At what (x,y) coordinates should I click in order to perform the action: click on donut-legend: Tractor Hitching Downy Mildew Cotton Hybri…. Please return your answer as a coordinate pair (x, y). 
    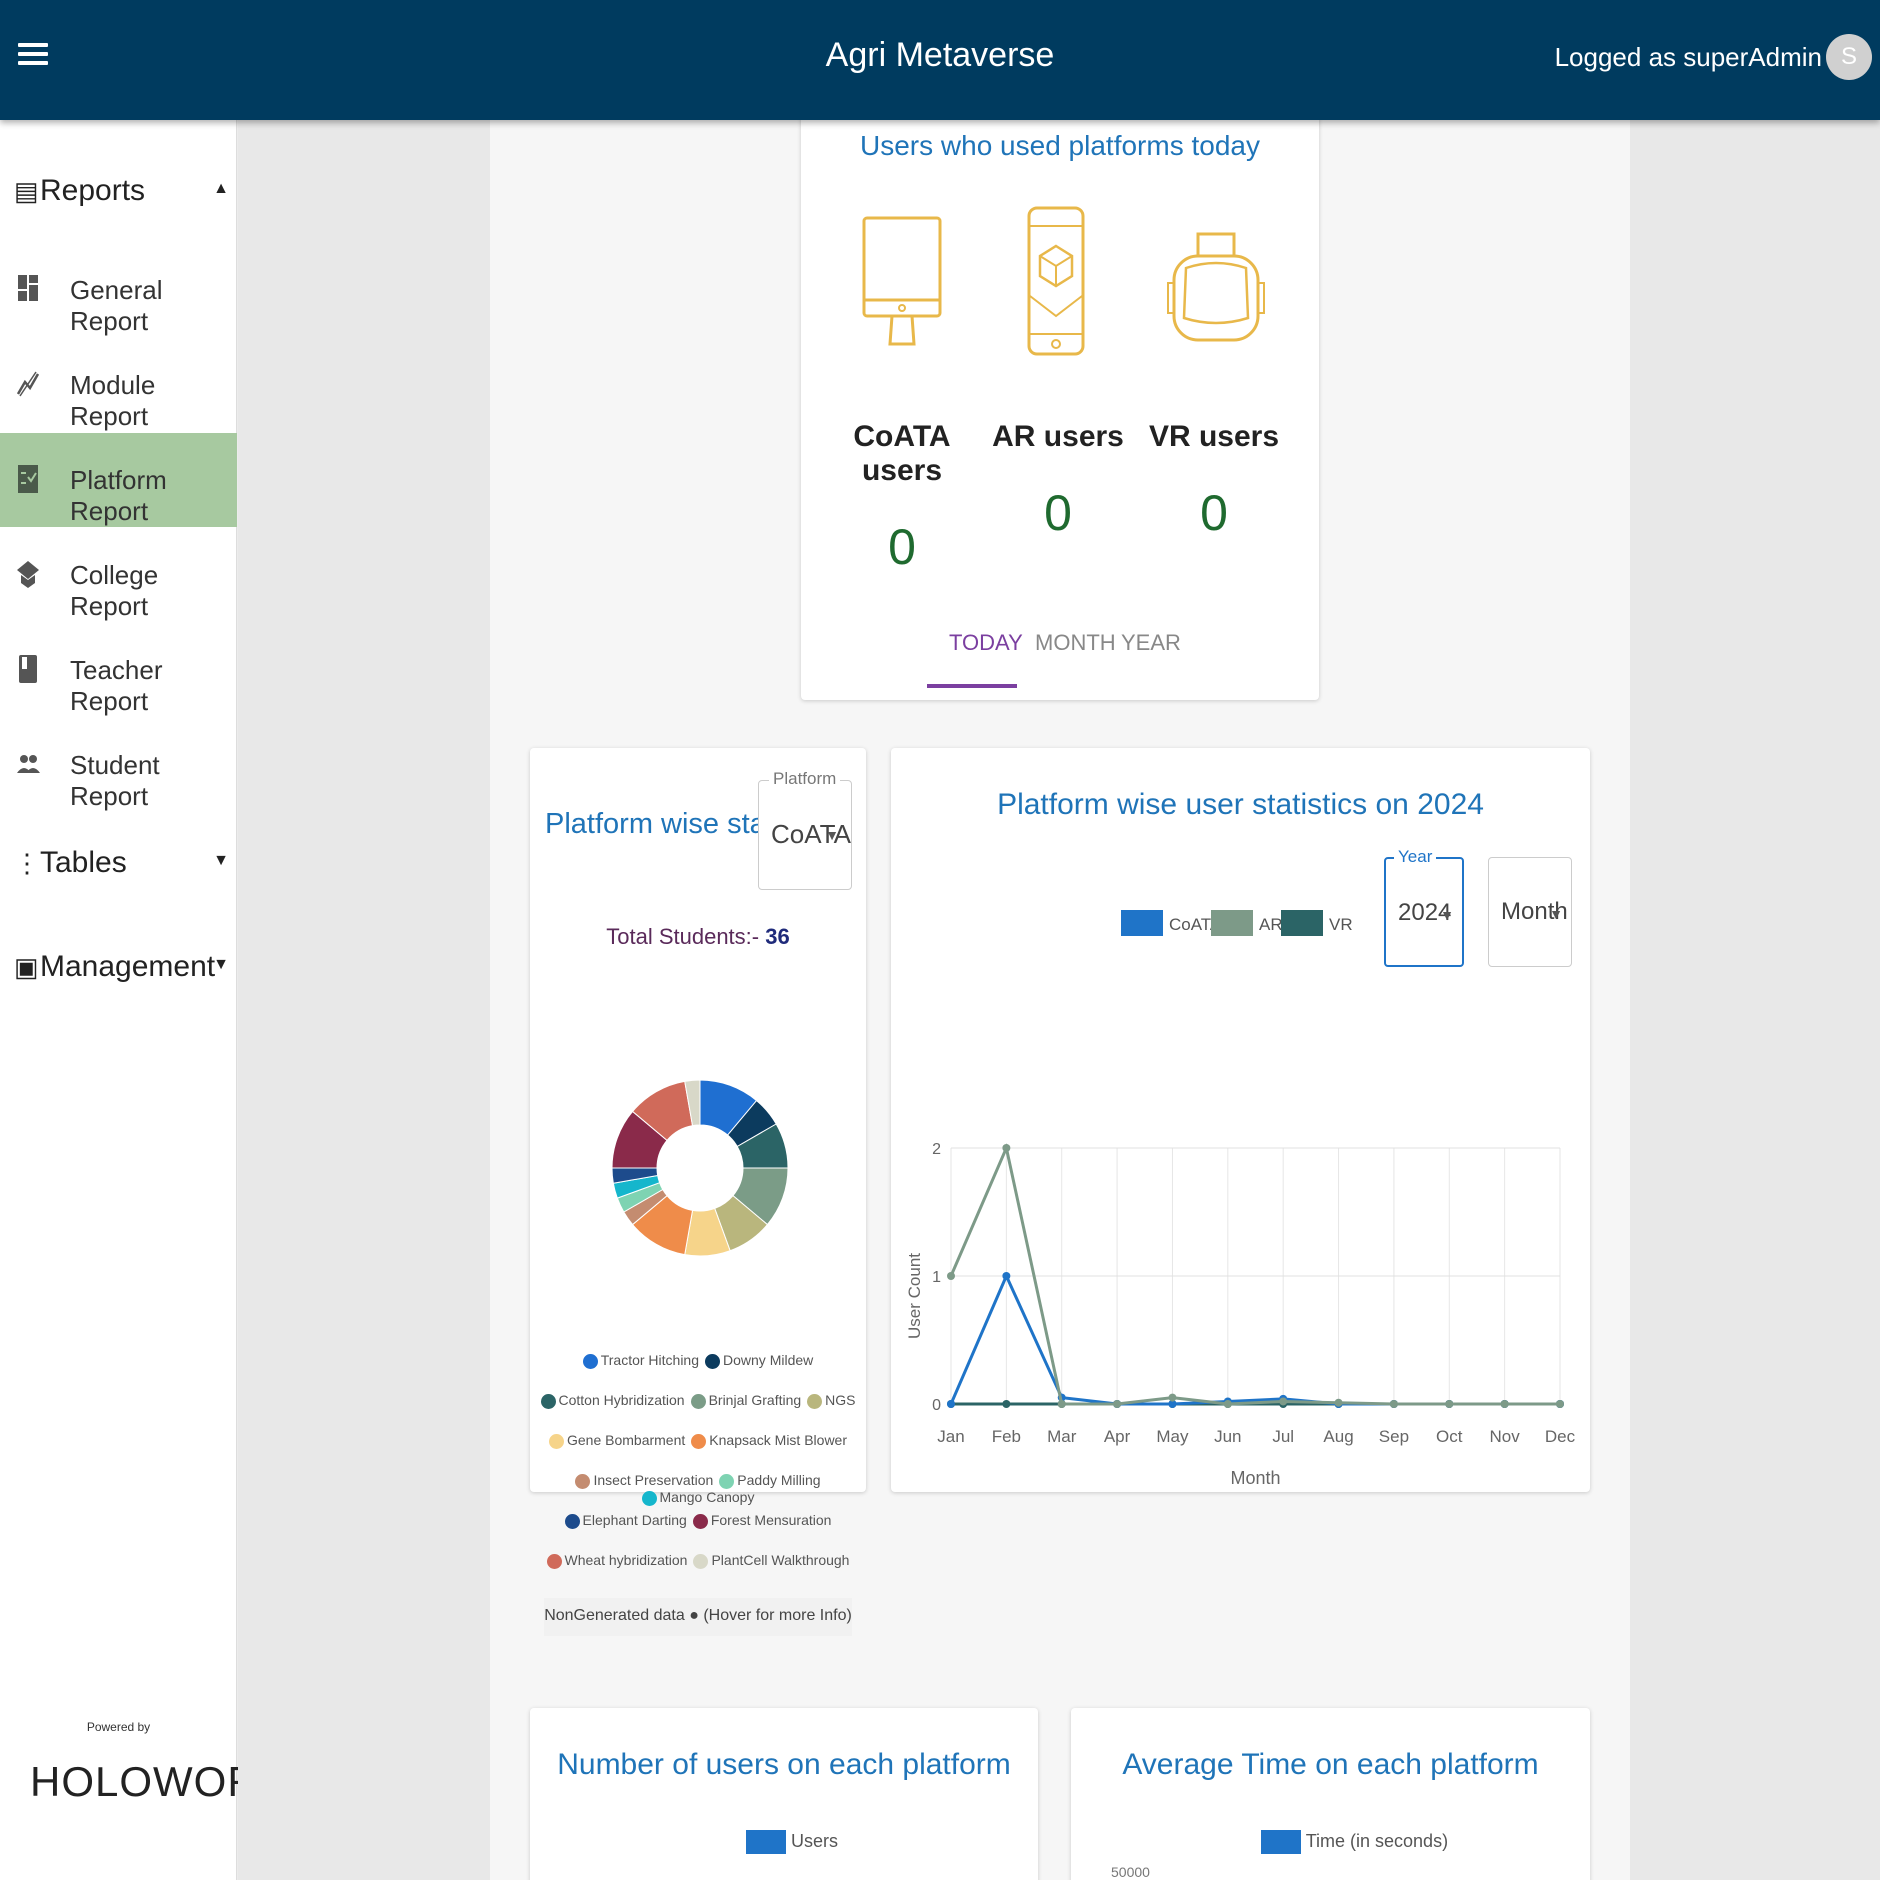
    Looking at the image, I should click on (698, 1460).